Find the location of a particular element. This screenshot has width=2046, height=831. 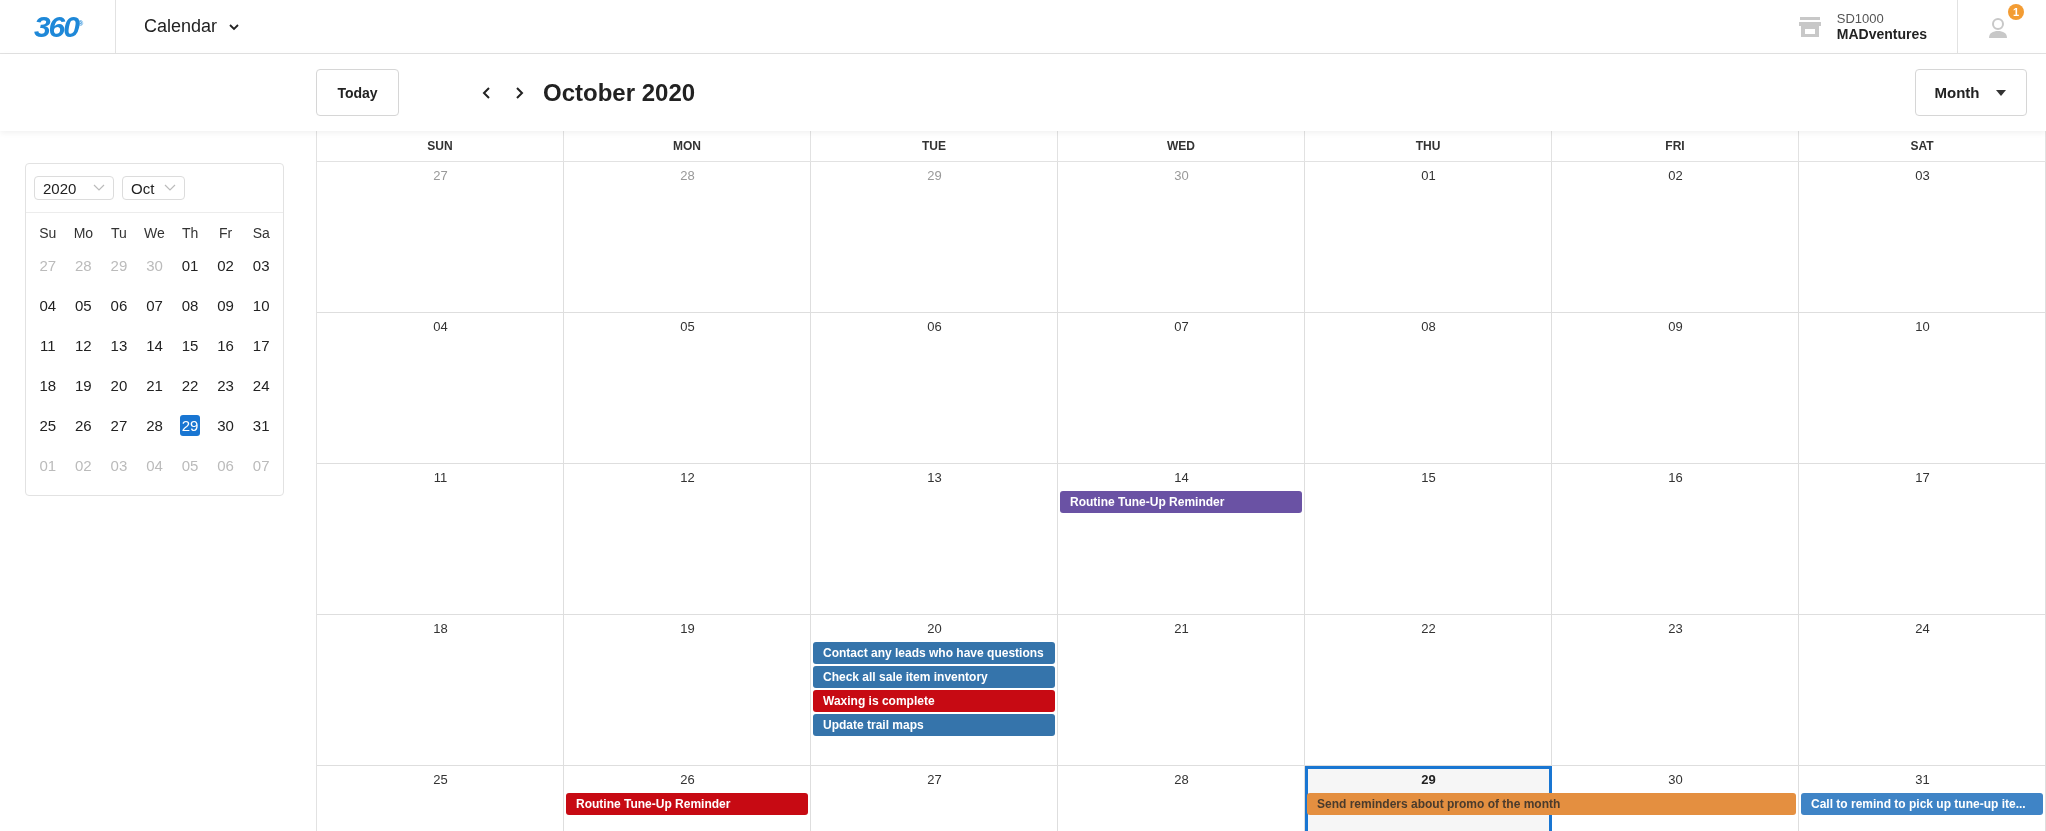

day-number: 23 is located at coordinates (1675, 628).